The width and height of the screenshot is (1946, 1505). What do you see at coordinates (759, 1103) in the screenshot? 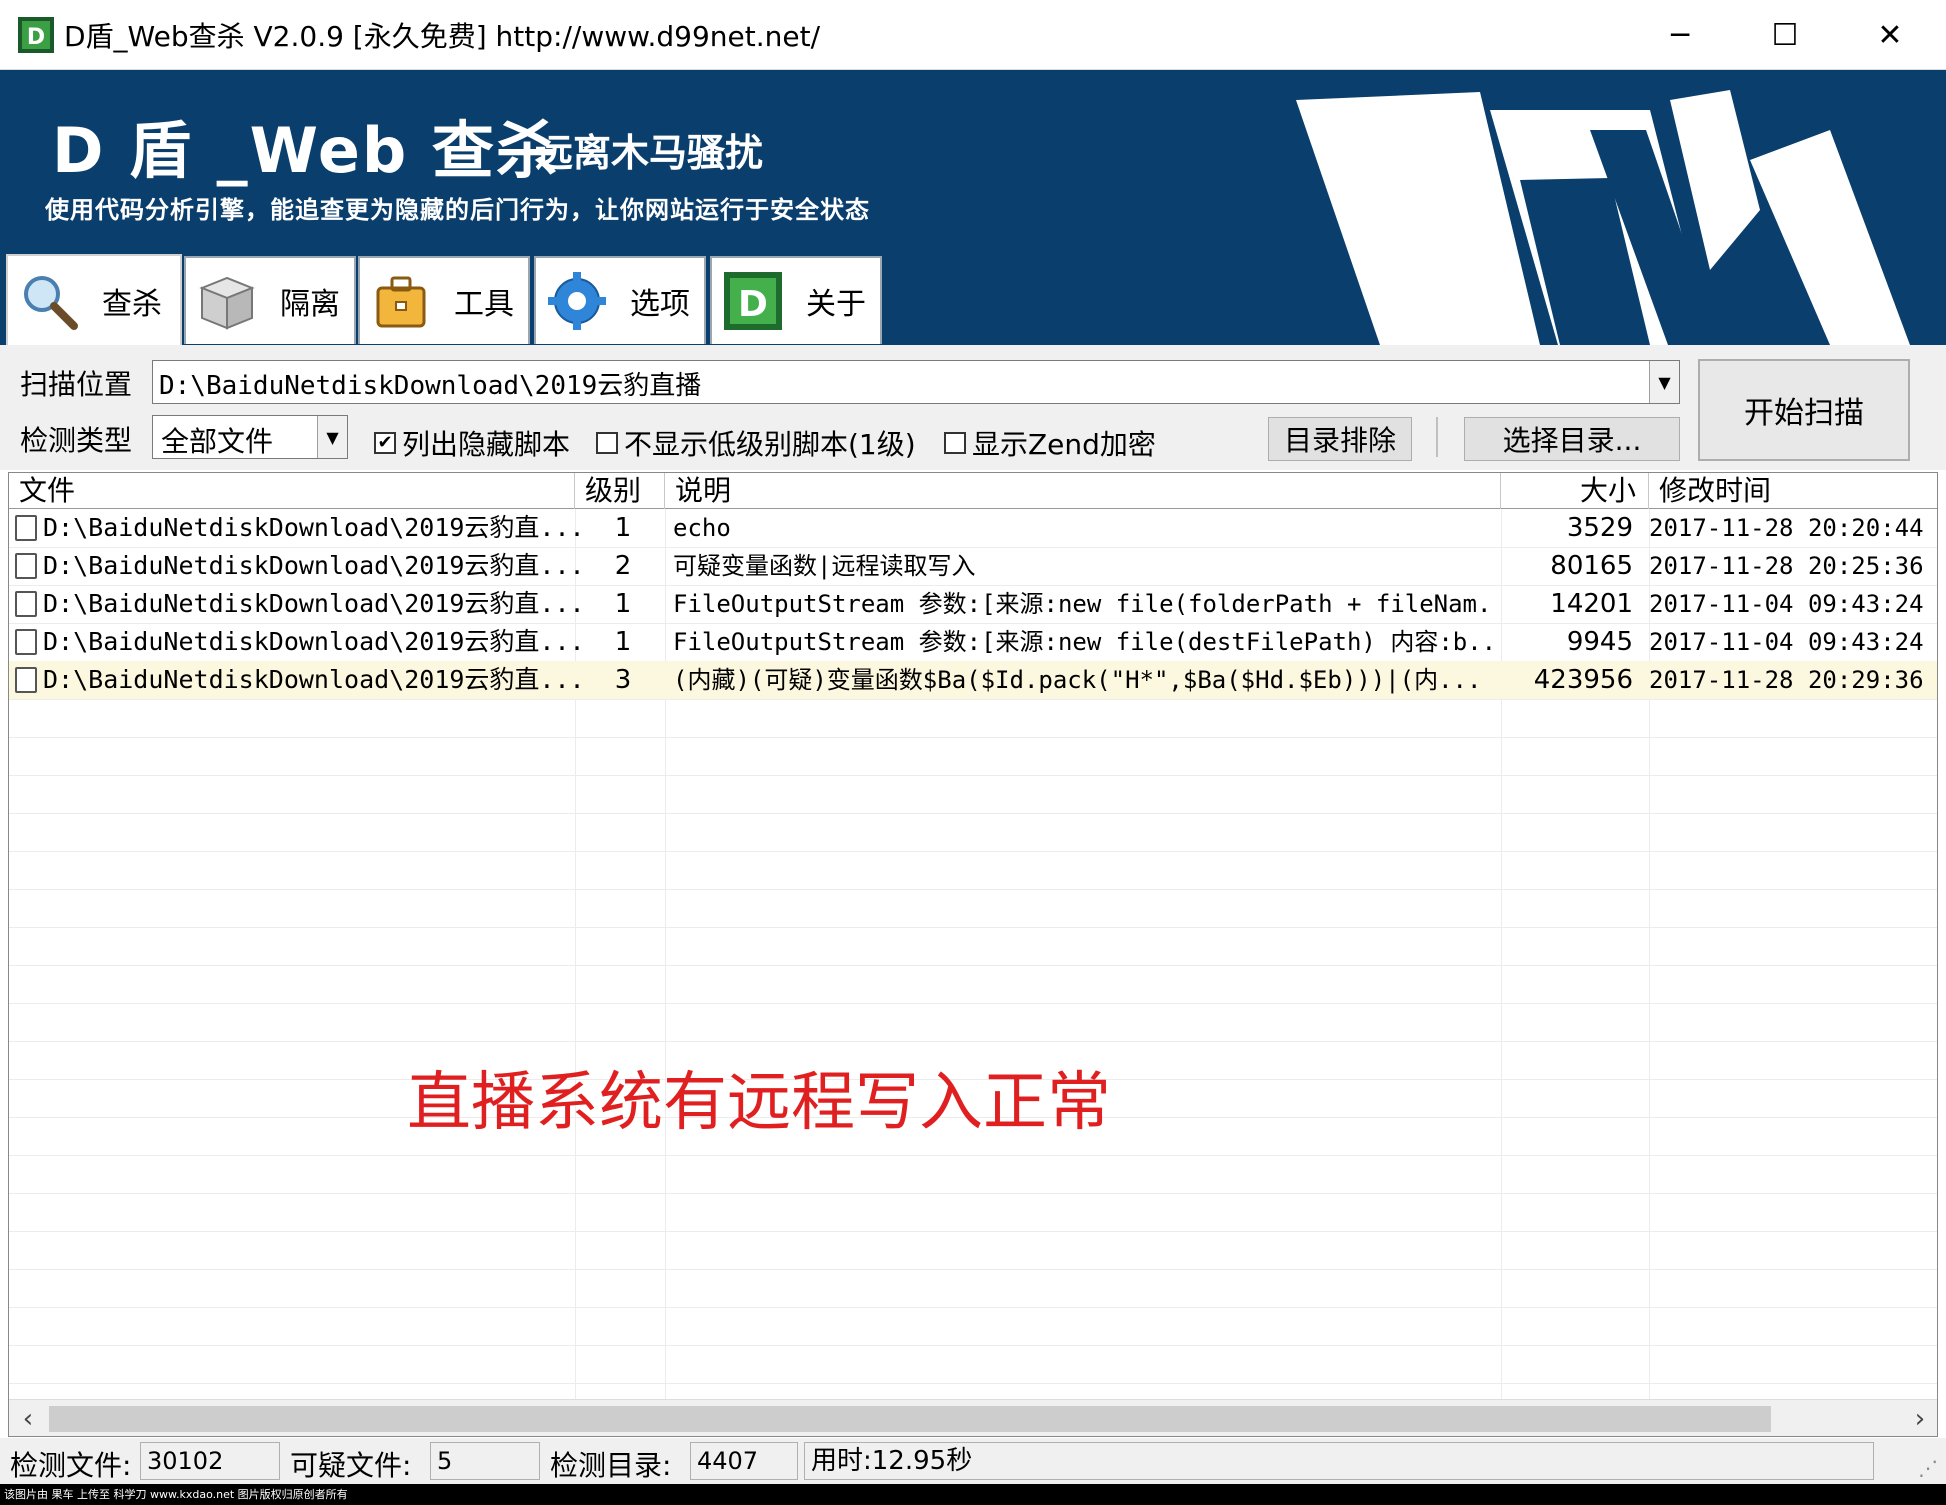
I see `red-annotation-text: 直播系统有远程写入正常` at bounding box center [759, 1103].